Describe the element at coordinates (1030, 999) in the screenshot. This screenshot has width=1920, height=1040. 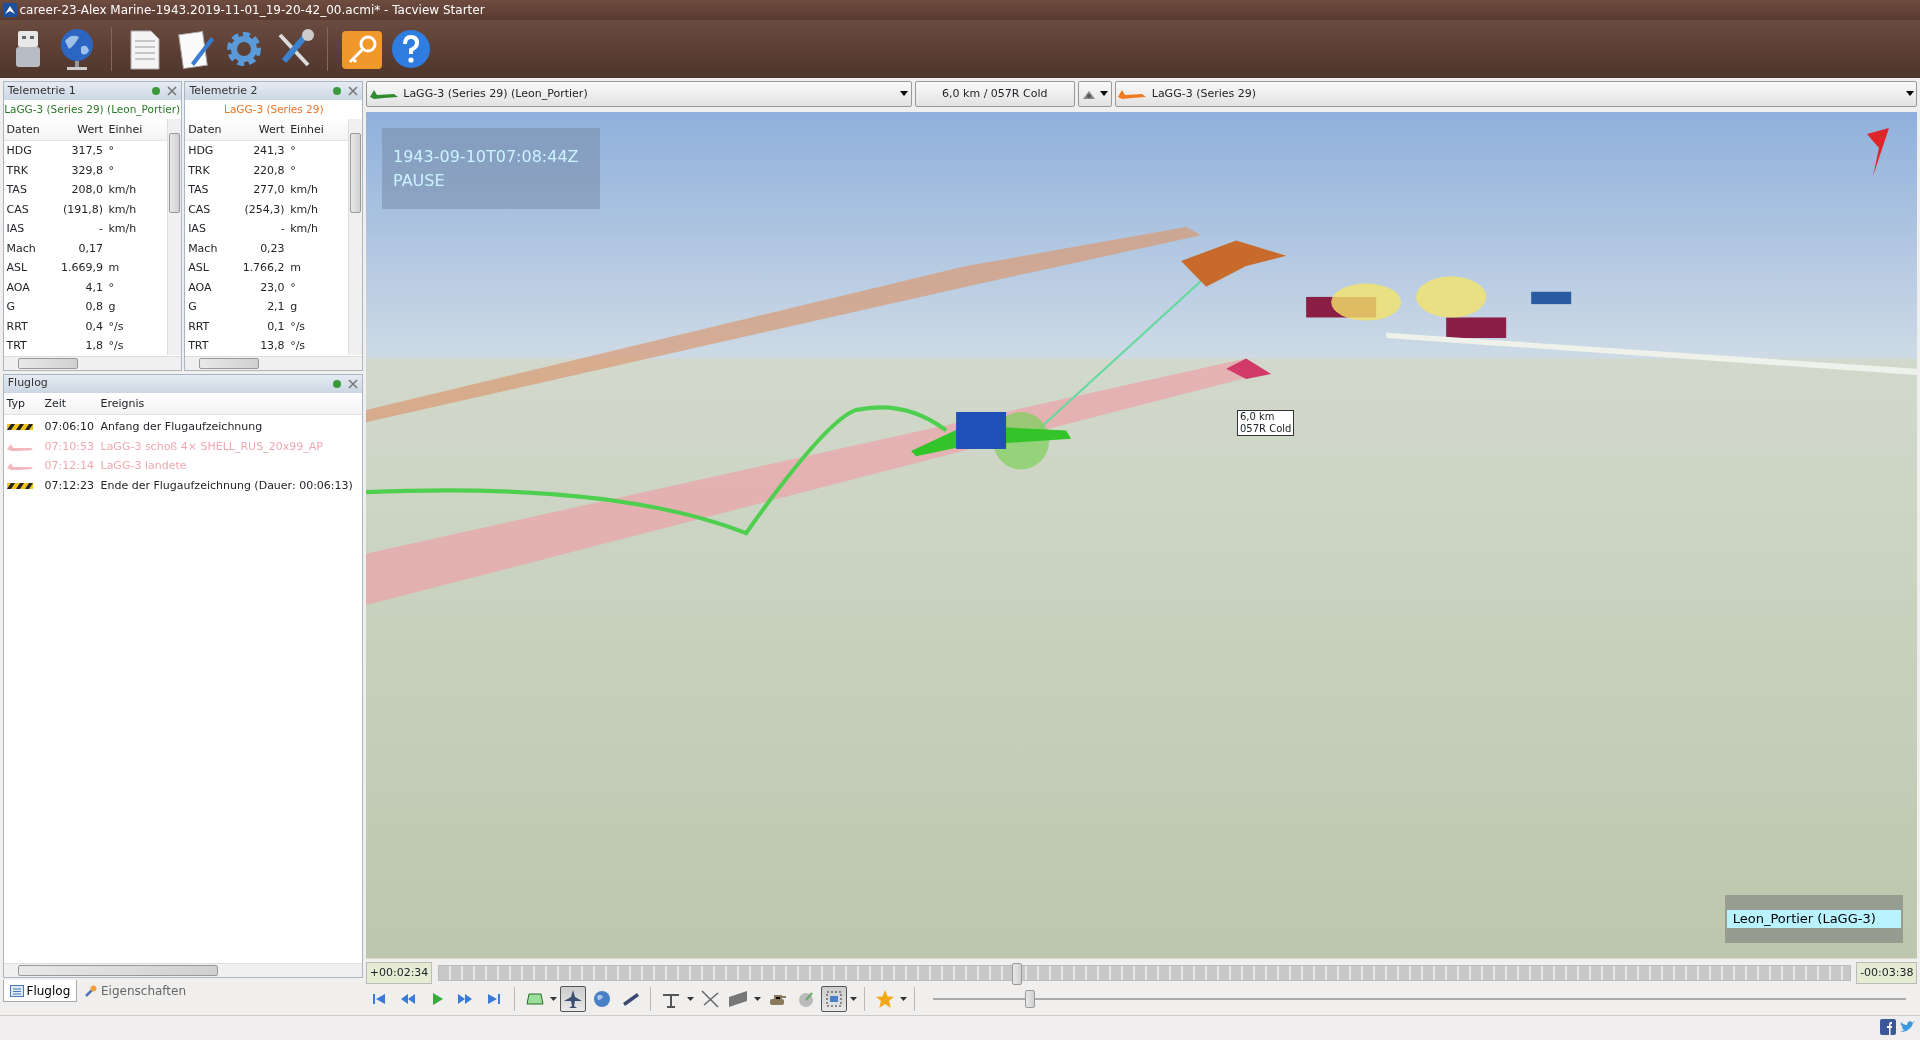
I see `speed-slider-handle` at that location.